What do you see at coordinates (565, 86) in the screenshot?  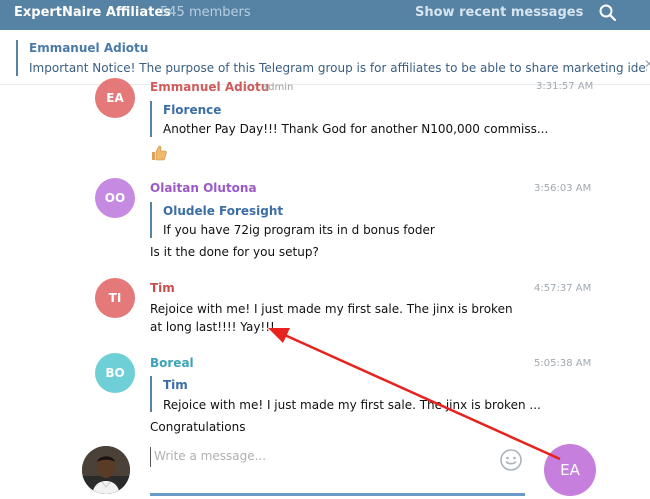 I see `message-time: 3:31:57 AM` at bounding box center [565, 86].